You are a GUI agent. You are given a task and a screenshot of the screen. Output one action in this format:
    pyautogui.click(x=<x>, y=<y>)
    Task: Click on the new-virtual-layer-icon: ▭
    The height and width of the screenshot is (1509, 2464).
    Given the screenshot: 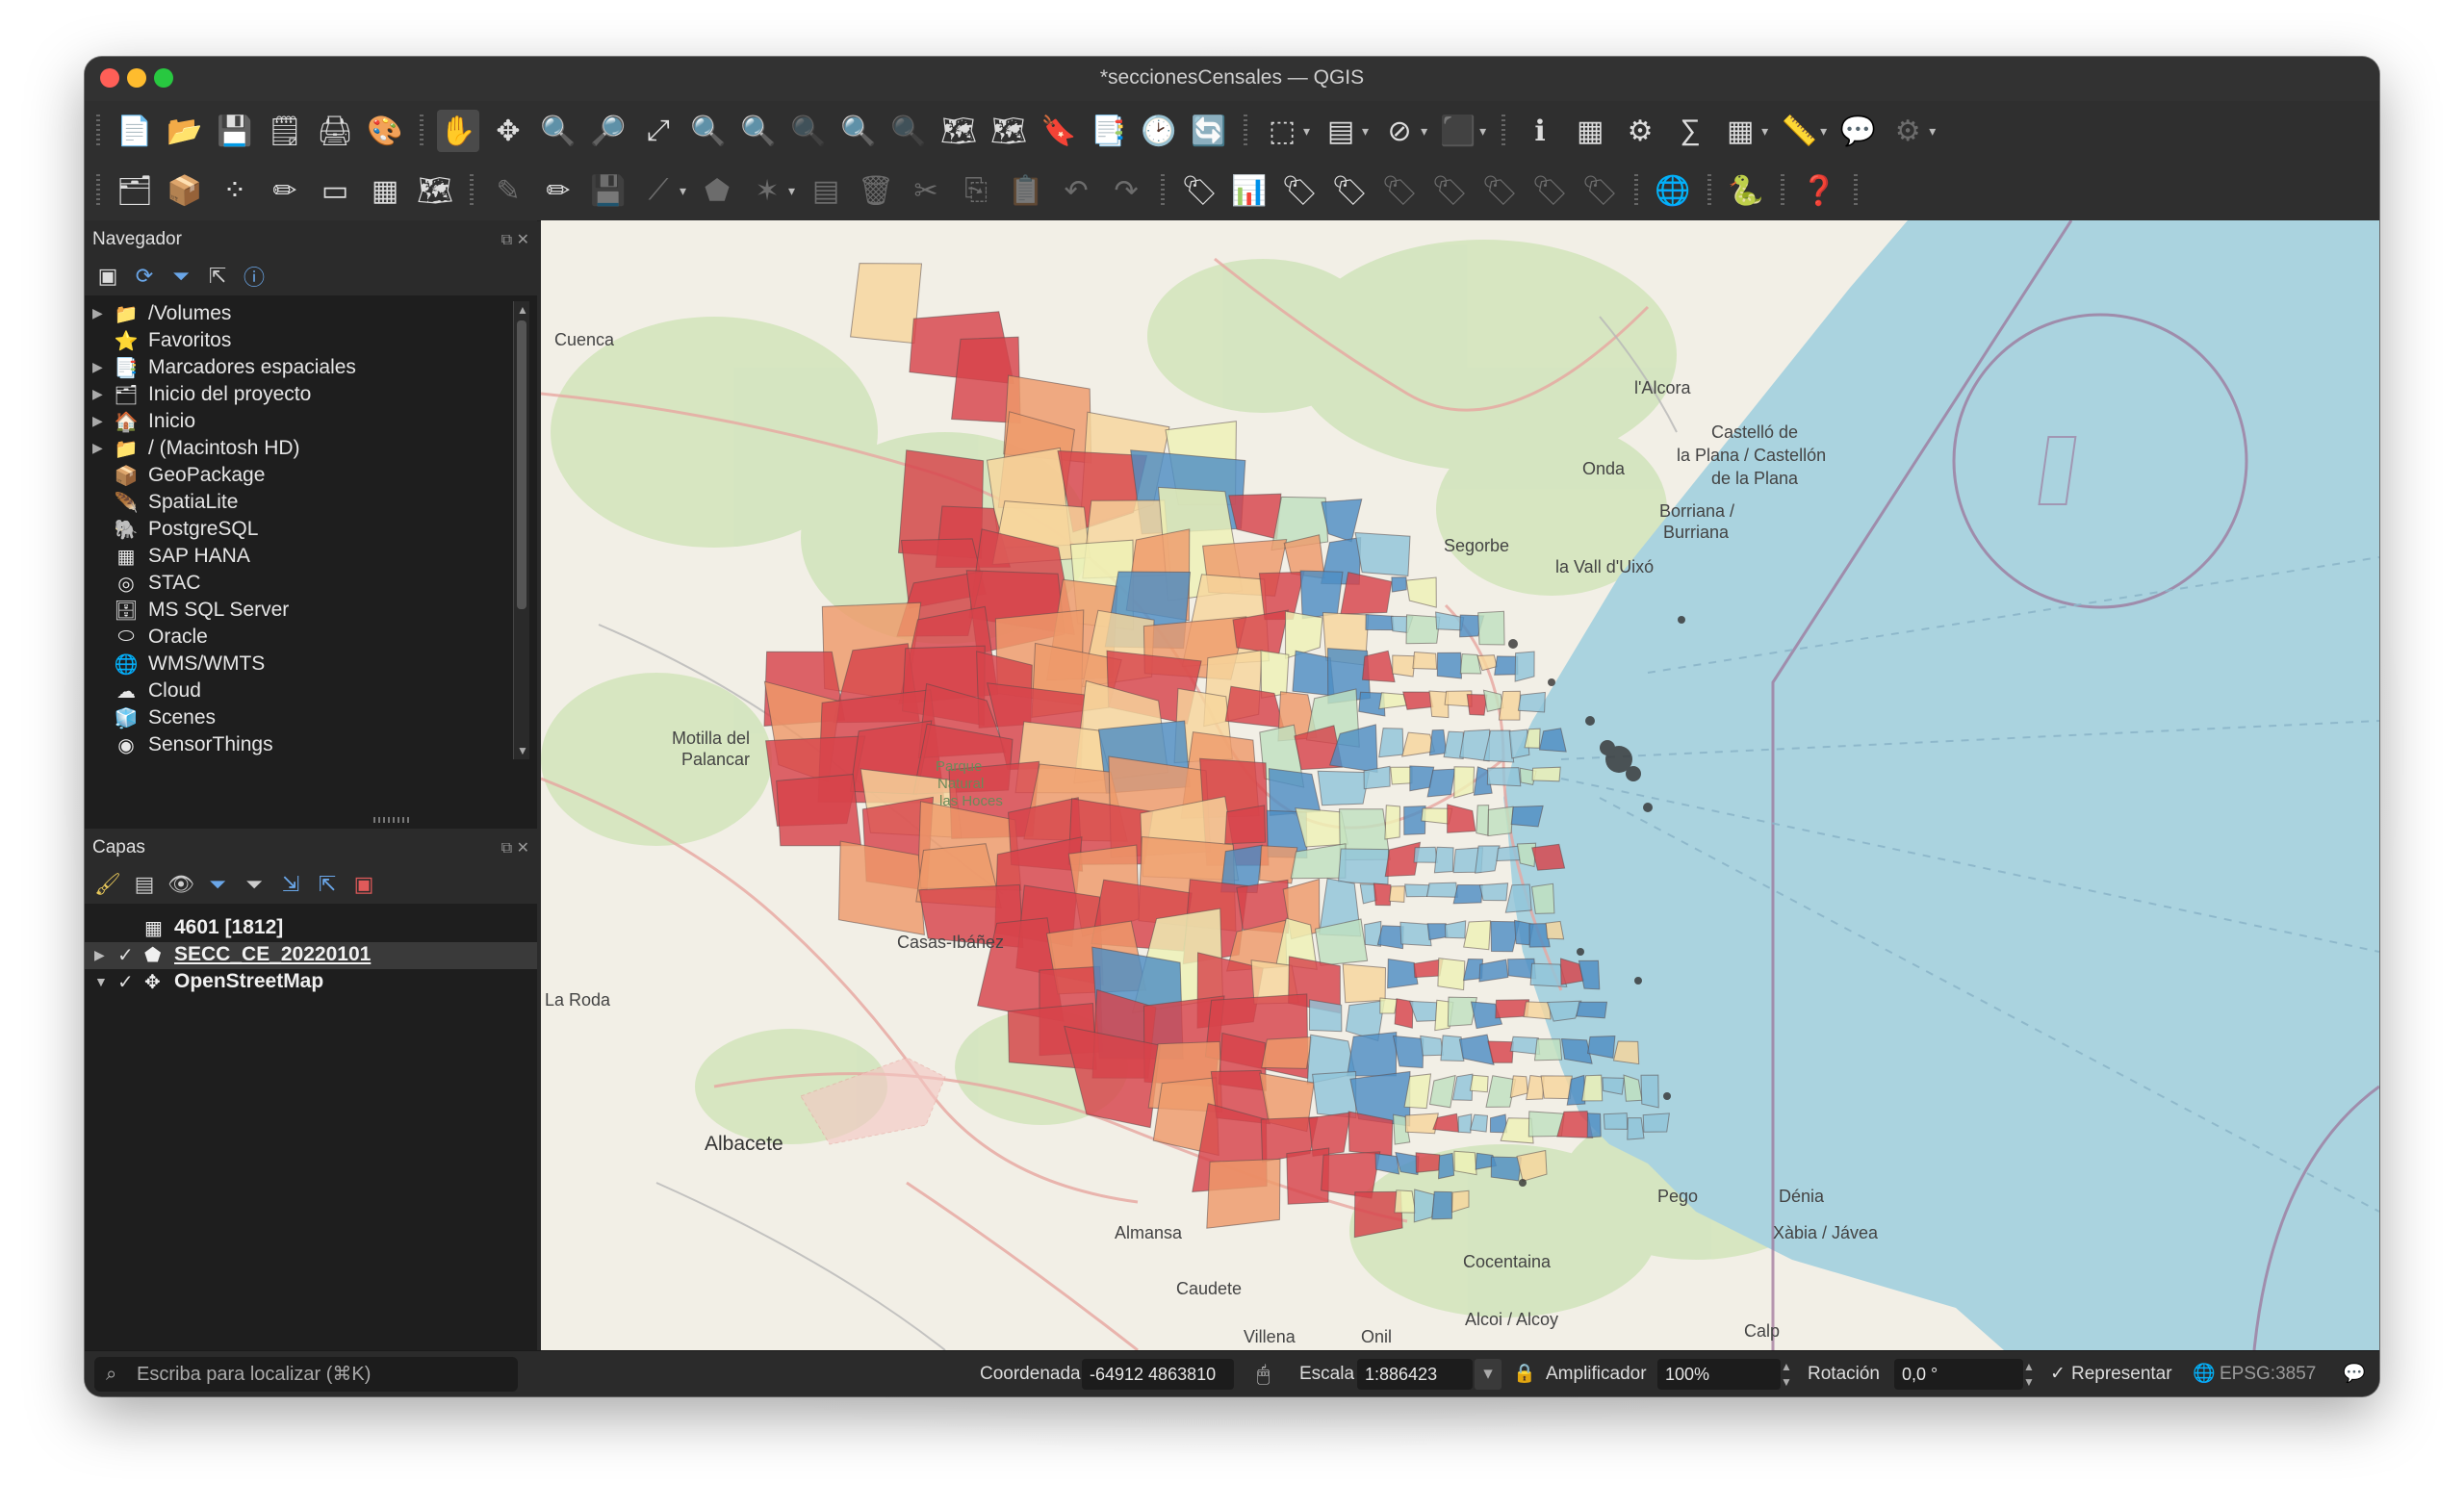 What is the action you would take?
    pyautogui.click(x=335, y=190)
    